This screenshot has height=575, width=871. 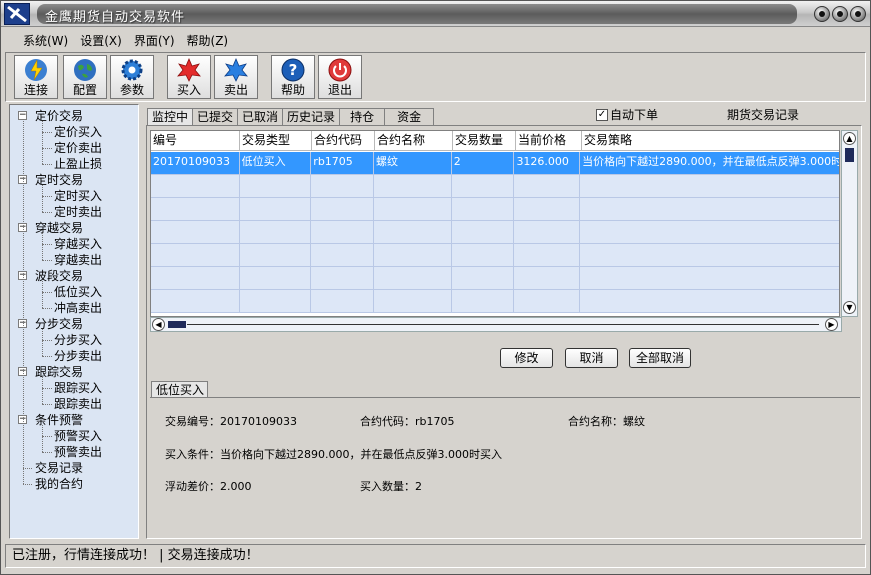 I want to click on col-id-header: 编号, so click(x=195, y=141).